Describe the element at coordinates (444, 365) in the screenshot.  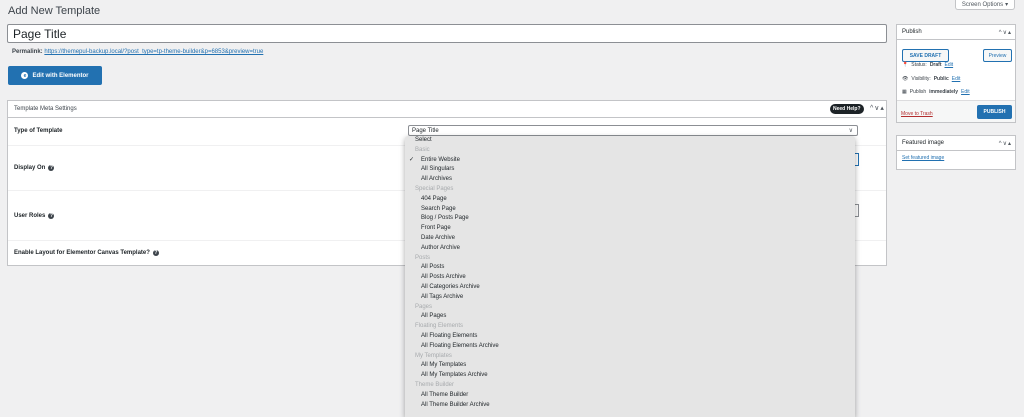
I see `dropdown-item-label: All My Templates` at that location.